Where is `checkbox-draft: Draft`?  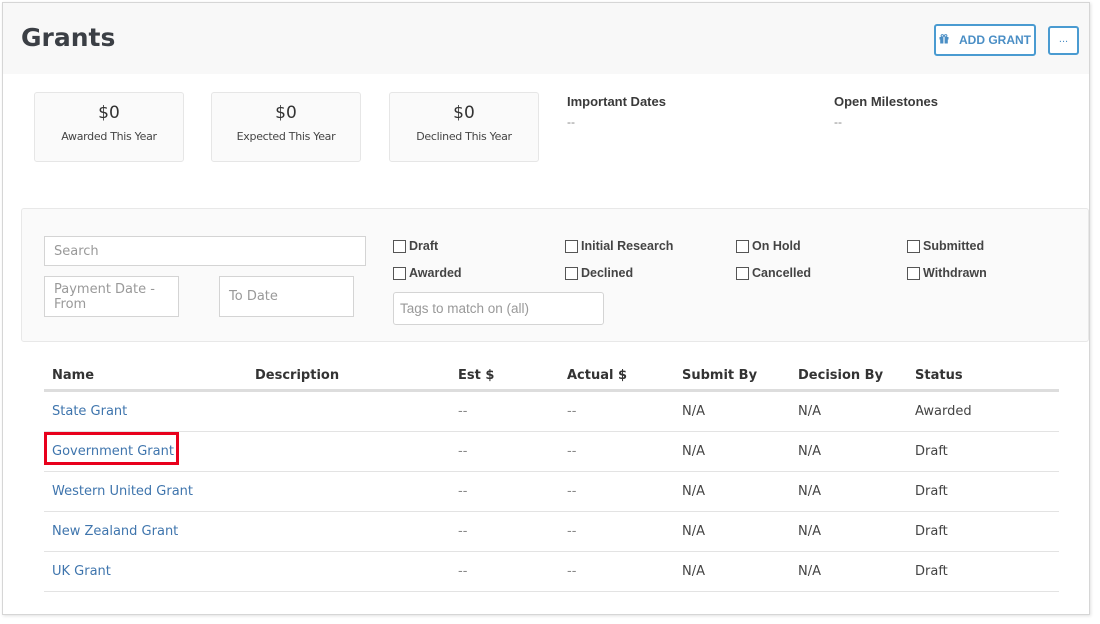
checkbox-draft: Draft is located at coordinates (415, 246).